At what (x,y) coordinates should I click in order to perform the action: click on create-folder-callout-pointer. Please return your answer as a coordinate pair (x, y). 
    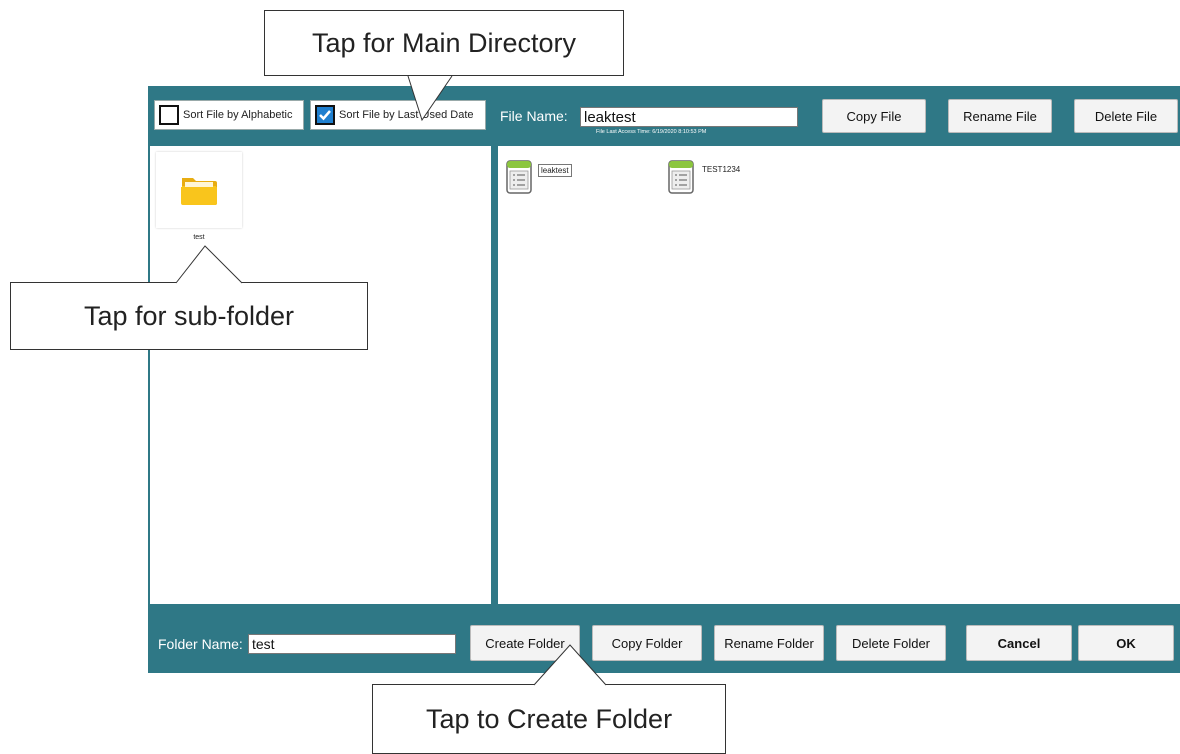
    Looking at the image, I should click on (570, 665).